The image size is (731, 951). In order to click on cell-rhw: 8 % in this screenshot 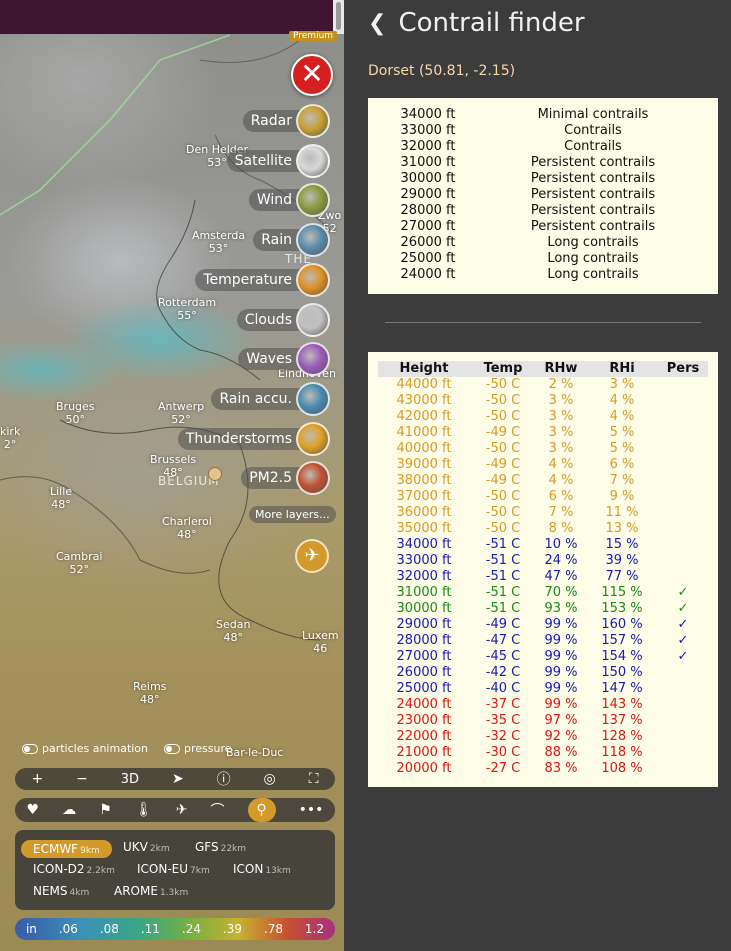, I will do `click(561, 528)`.